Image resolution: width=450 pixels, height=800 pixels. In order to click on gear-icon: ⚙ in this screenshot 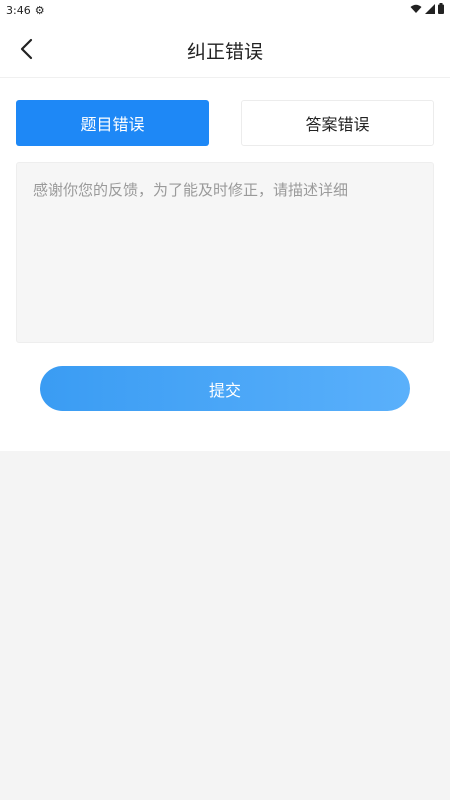, I will do `click(39, 10)`.